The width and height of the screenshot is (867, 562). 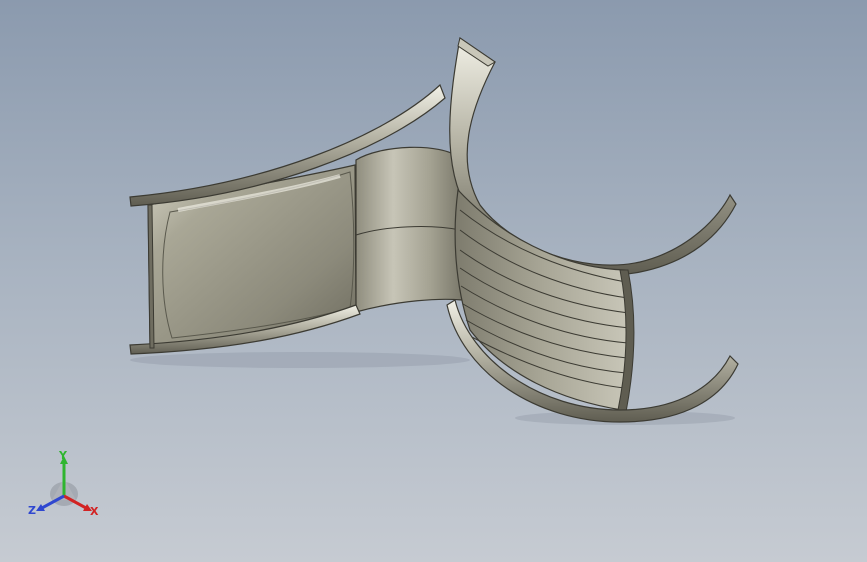 I want to click on x-axis-label: X, so click(x=94, y=511).